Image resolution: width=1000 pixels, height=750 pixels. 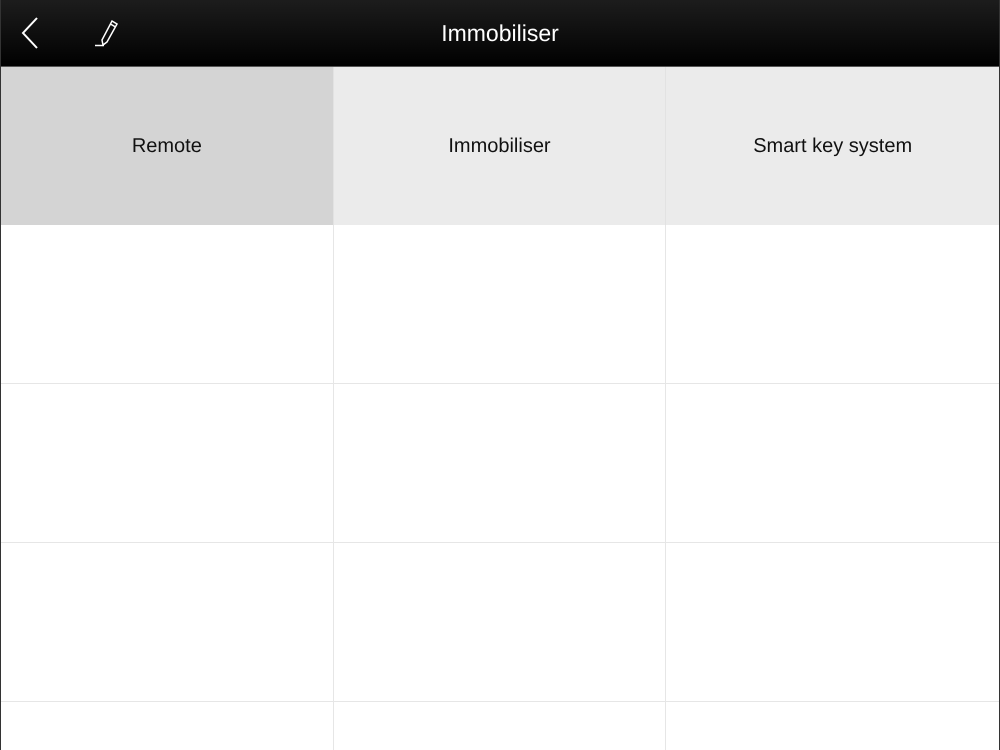 I want to click on category-tab: Smart key system, so click(x=832, y=146).